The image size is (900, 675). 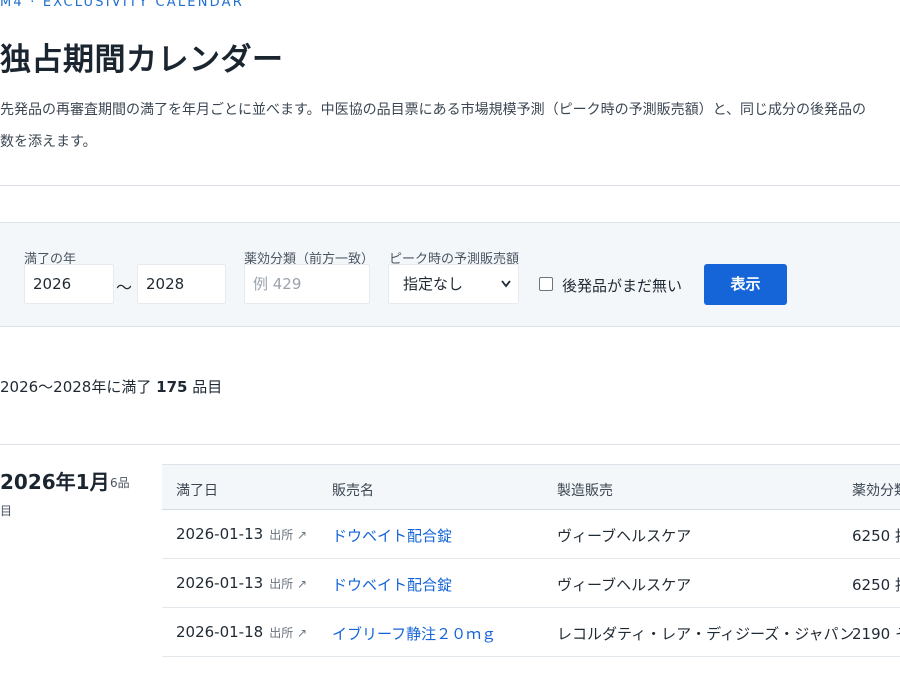 I want to click on row-class: 2190 そ, so click(x=876, y=634).